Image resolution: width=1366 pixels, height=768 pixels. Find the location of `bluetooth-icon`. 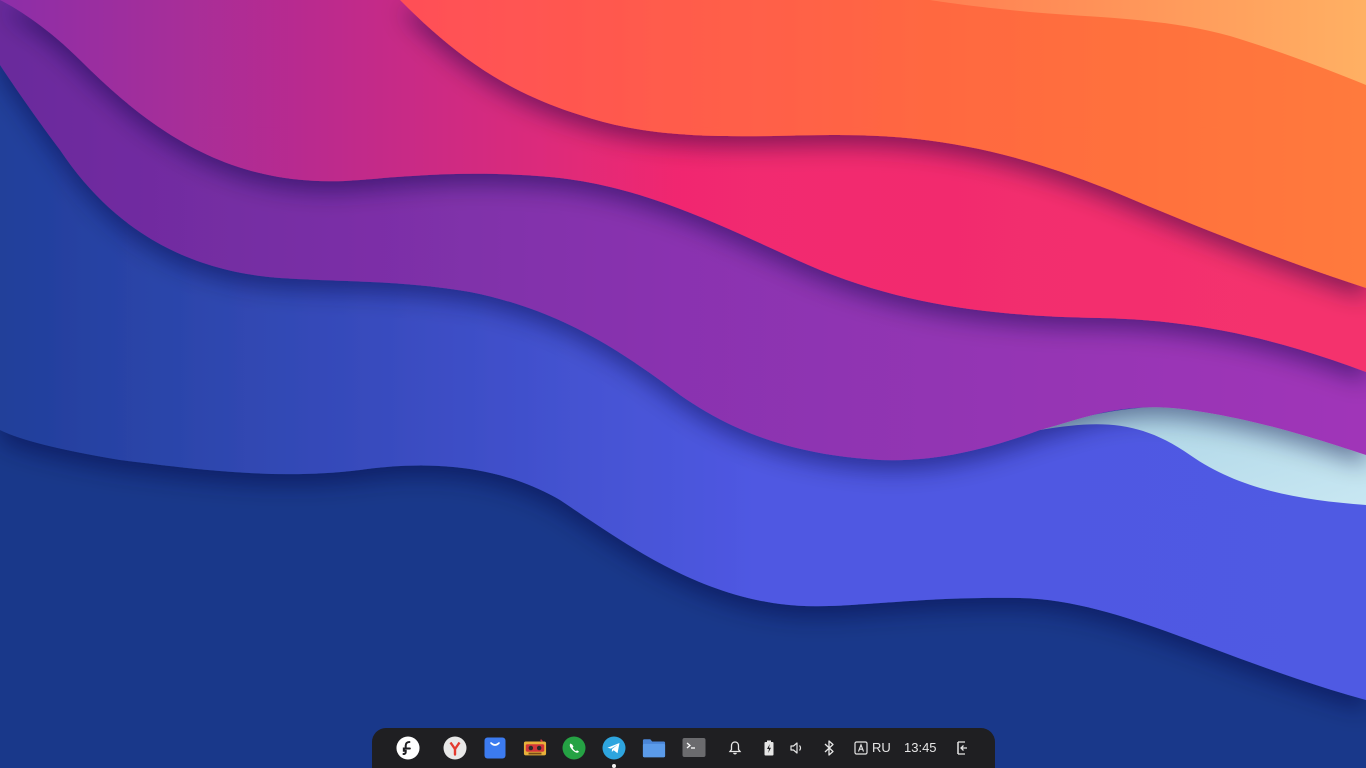

bluetooth-icon is located at coordinates (829, 748).